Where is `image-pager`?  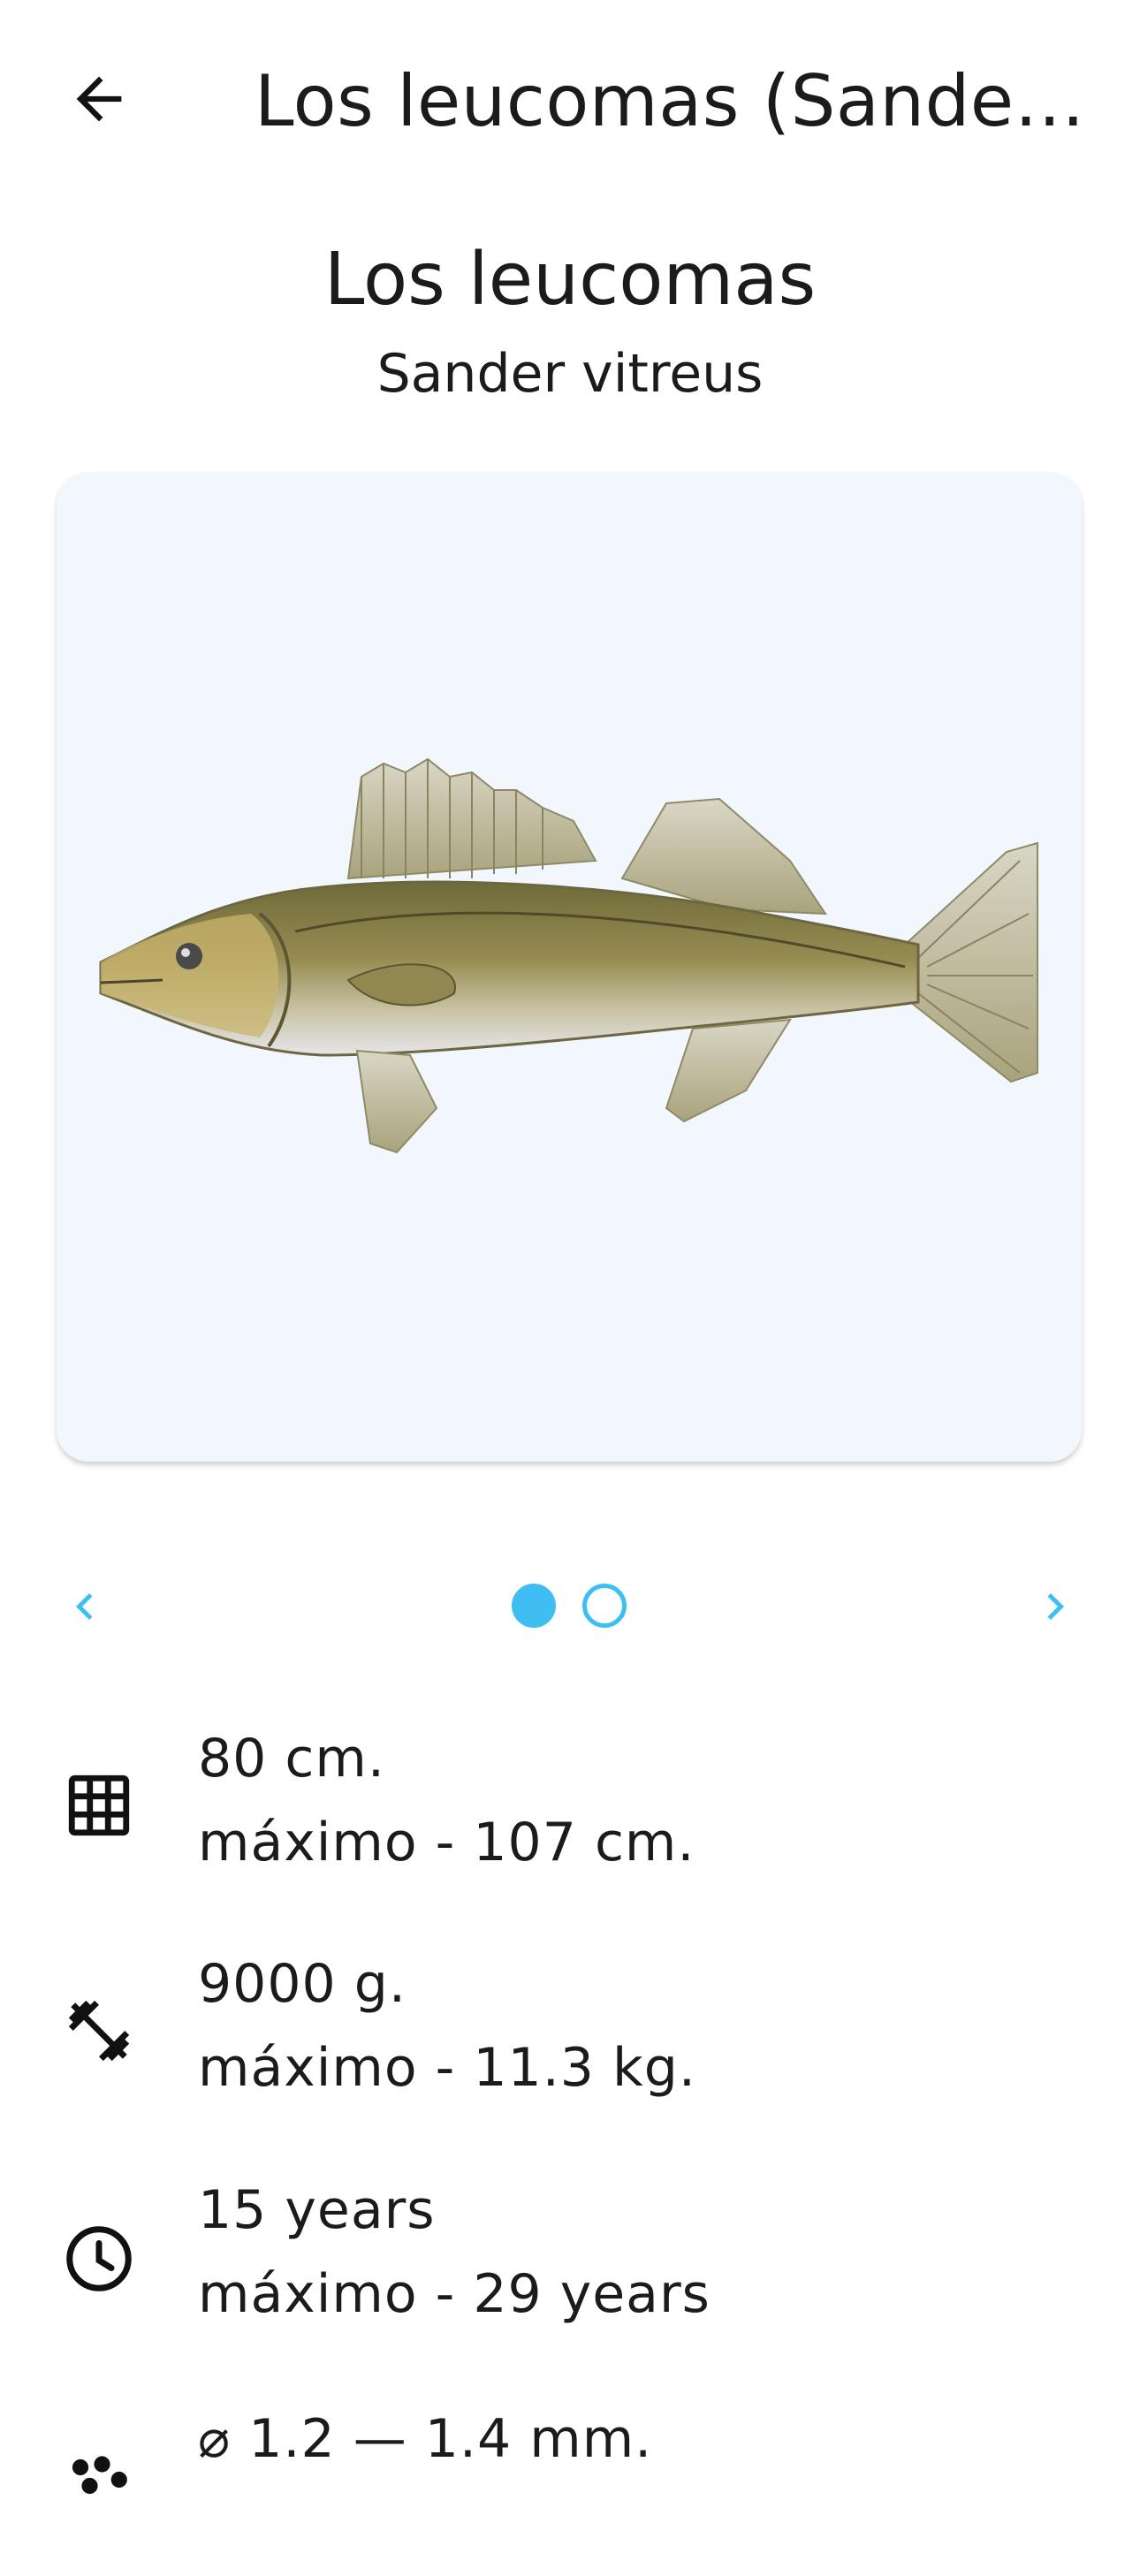
image-pager is located at coordinates (570, 1604).